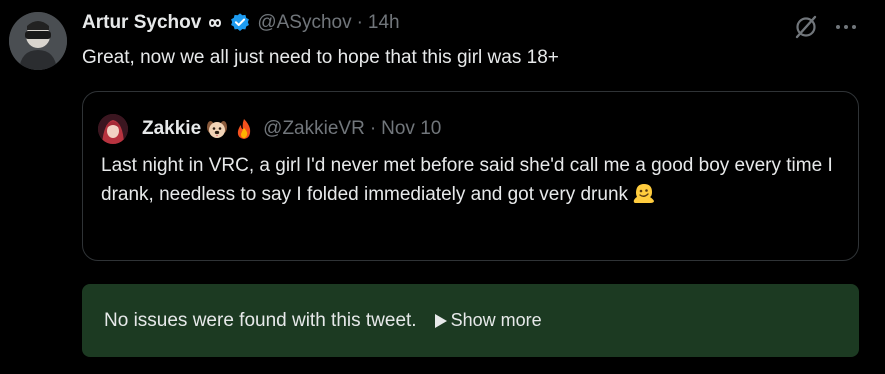 Image resolution: width=885 pixels, height=374 pixels. I want to click on author-handle: @ASychov, so click(304, 23).